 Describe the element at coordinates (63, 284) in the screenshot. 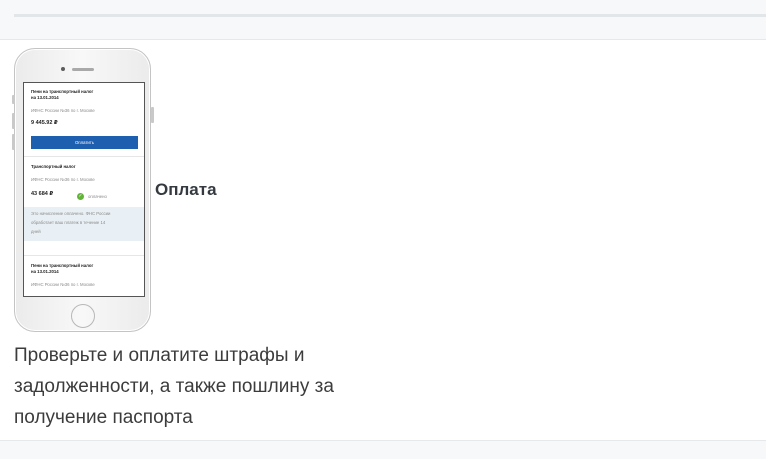

I see `card3-org: ИФНС России №36 по г. Москве` at that location.